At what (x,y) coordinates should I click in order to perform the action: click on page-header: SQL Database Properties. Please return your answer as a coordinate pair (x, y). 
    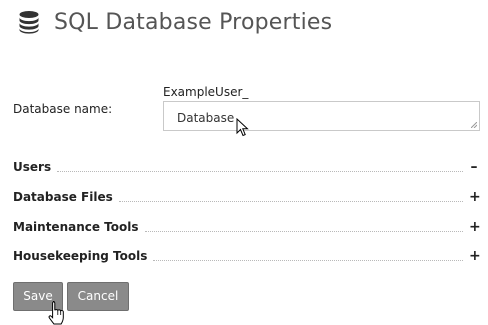
    Looking at the image, I should click on (175, 22).